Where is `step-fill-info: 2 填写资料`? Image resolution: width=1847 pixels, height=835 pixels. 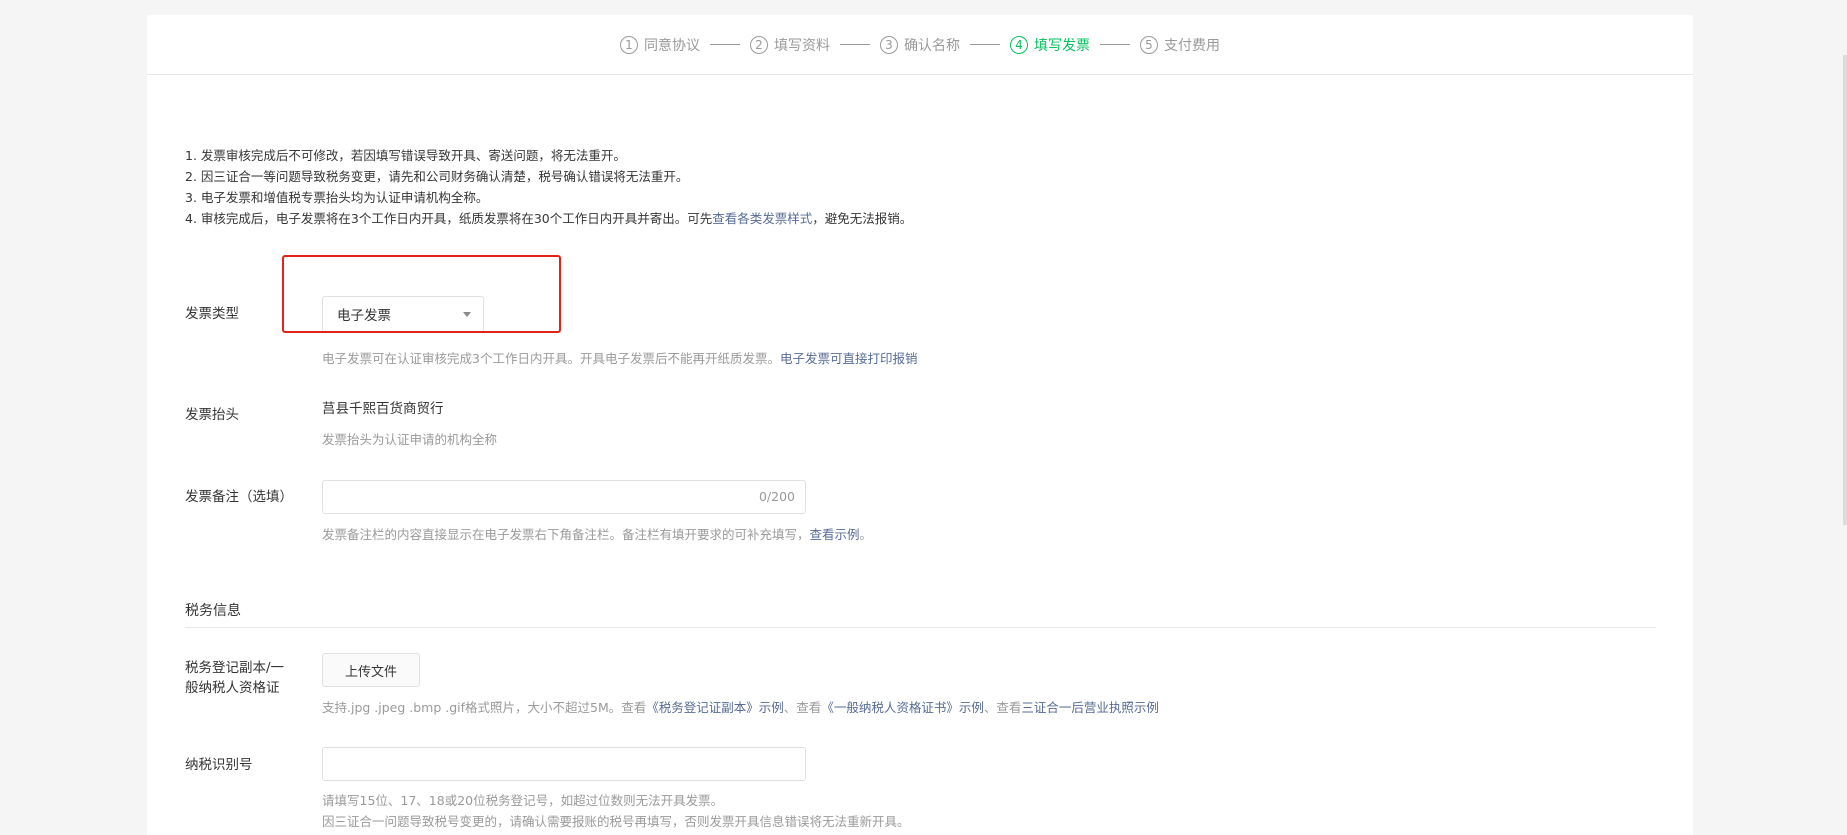 step-fill-info: 2 填写资料 is located at coordinates (790, 45).